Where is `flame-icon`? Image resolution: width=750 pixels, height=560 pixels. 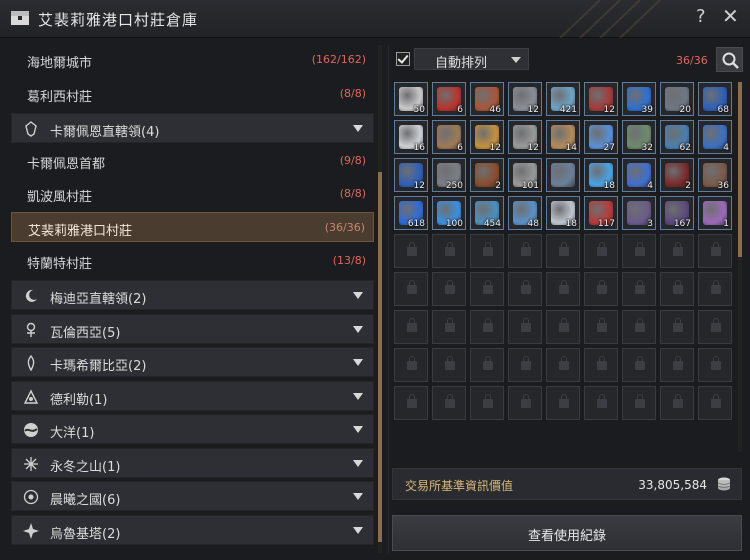
flame-icon is located at coordinates (31, 363).